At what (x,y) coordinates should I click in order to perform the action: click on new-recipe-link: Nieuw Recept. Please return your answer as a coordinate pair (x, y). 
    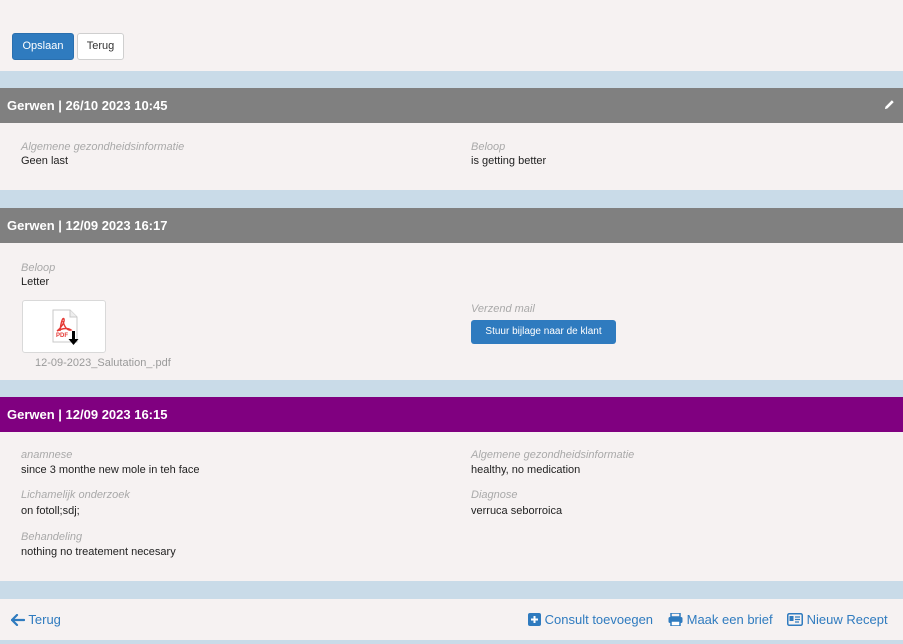
    Looking at the image, I should click on (837, 619).